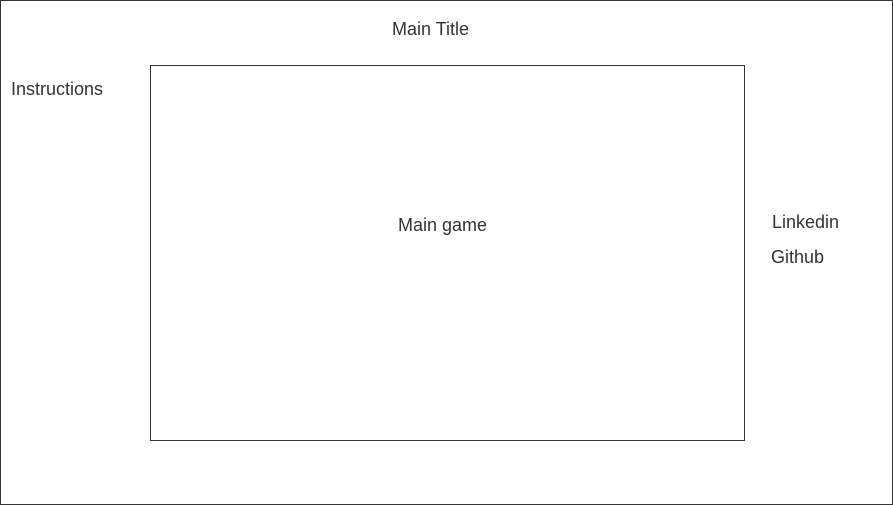 The width and height of the screenshot is (893, 506). What do you see at coordinates (443, 225) in the screenshot?
I see `main-game-label: Main game` at bounding box center [443, 225].